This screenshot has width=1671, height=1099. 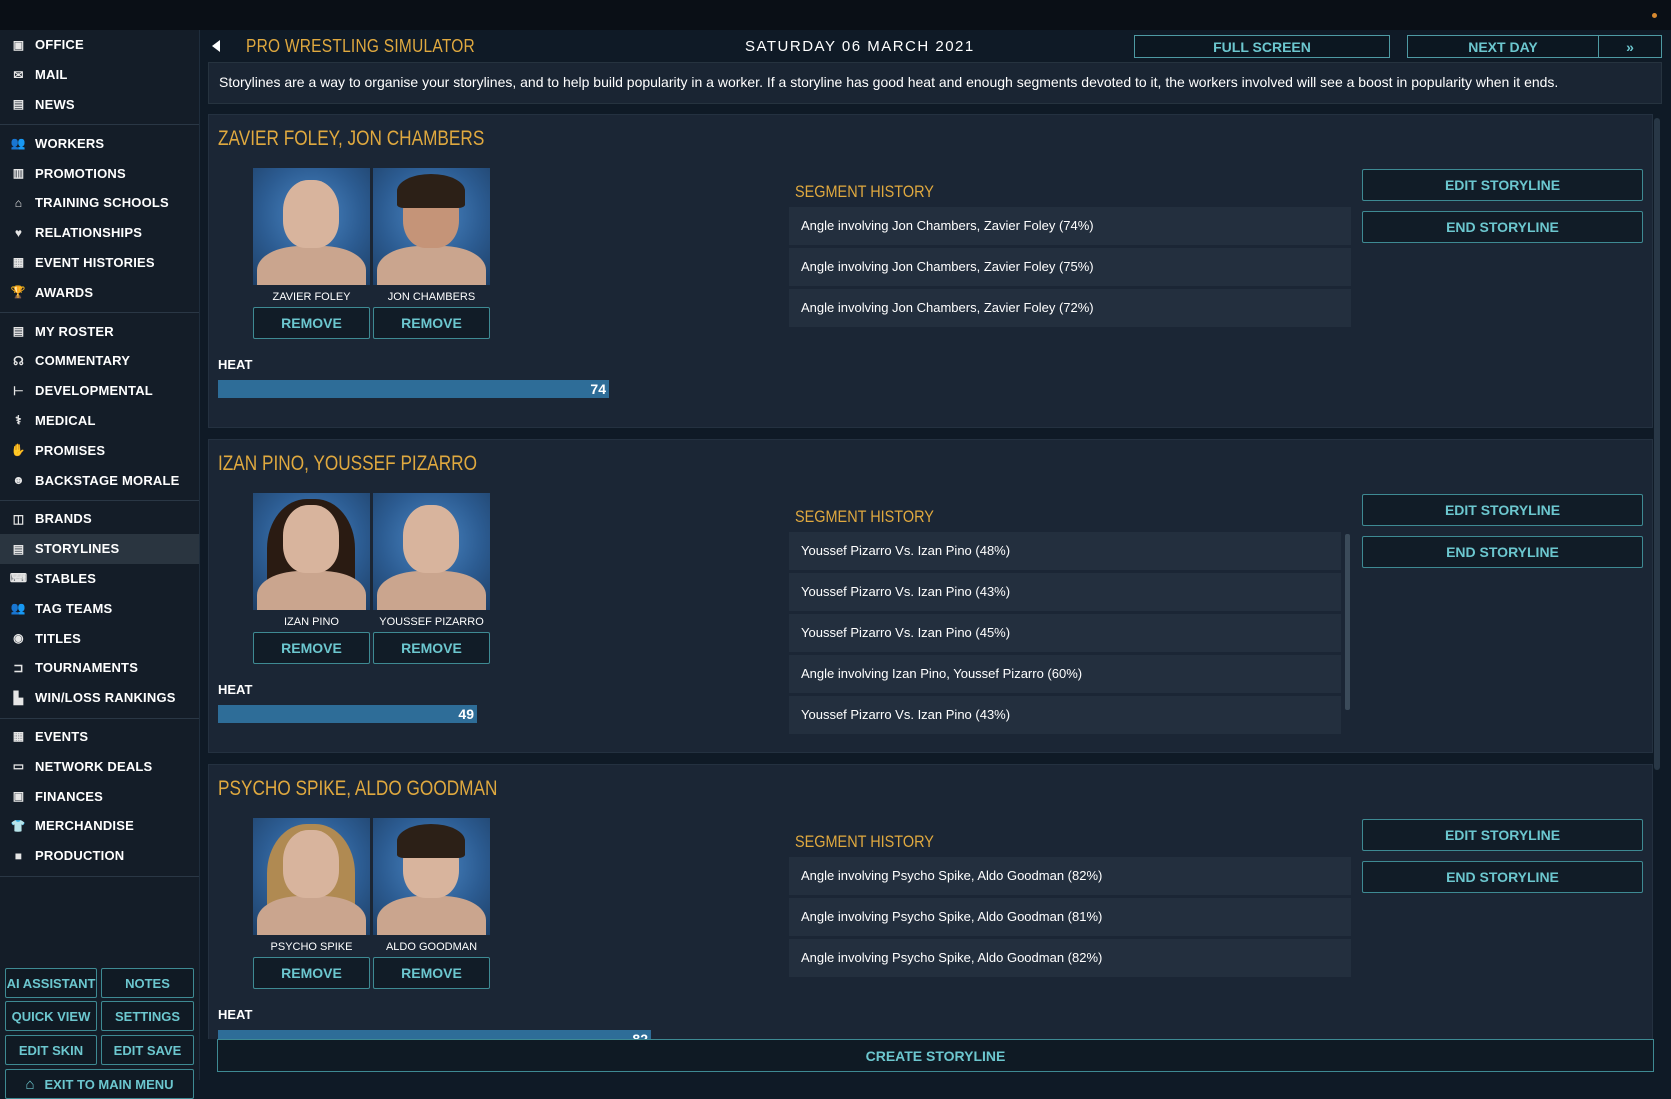 What do you see at coordinates (99, 856) in the screenshot?
I see `sidebar-item-production: ■ PRODUCTION` at bounding box center [99, 856].